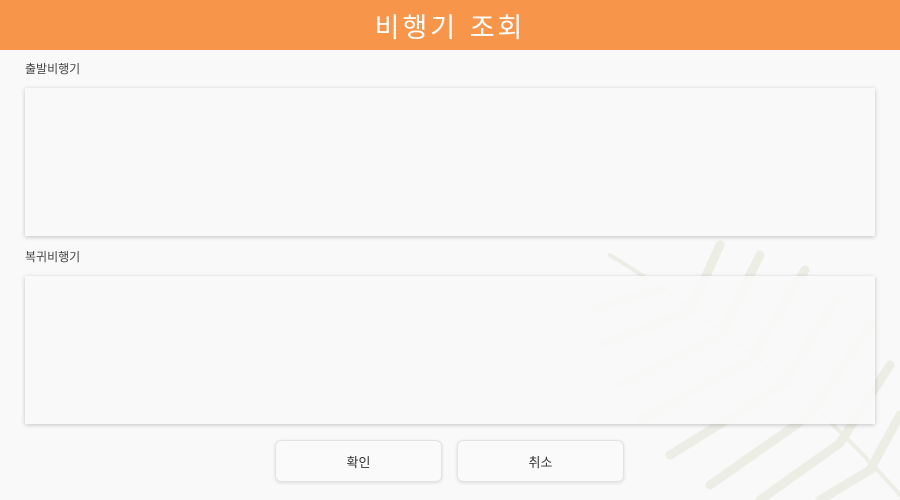 This screenshot has height=500, width=900. I want to click on confirm-button: 확인, so click(358, 461).